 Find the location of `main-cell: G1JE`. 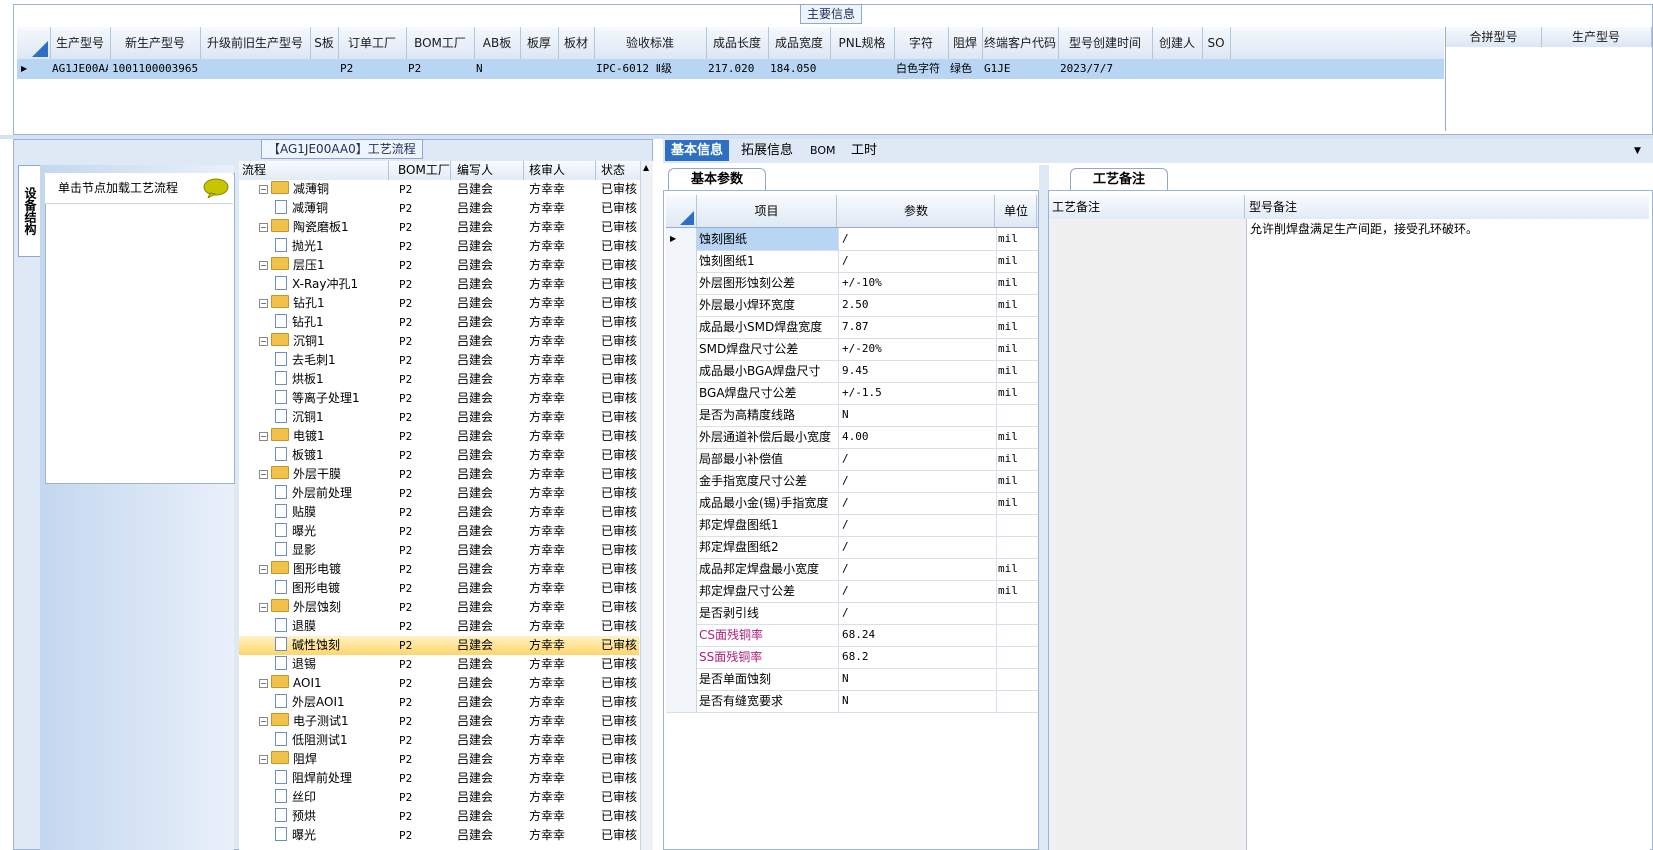

main-cell: G1JE is located at coordinates (1020, 69).